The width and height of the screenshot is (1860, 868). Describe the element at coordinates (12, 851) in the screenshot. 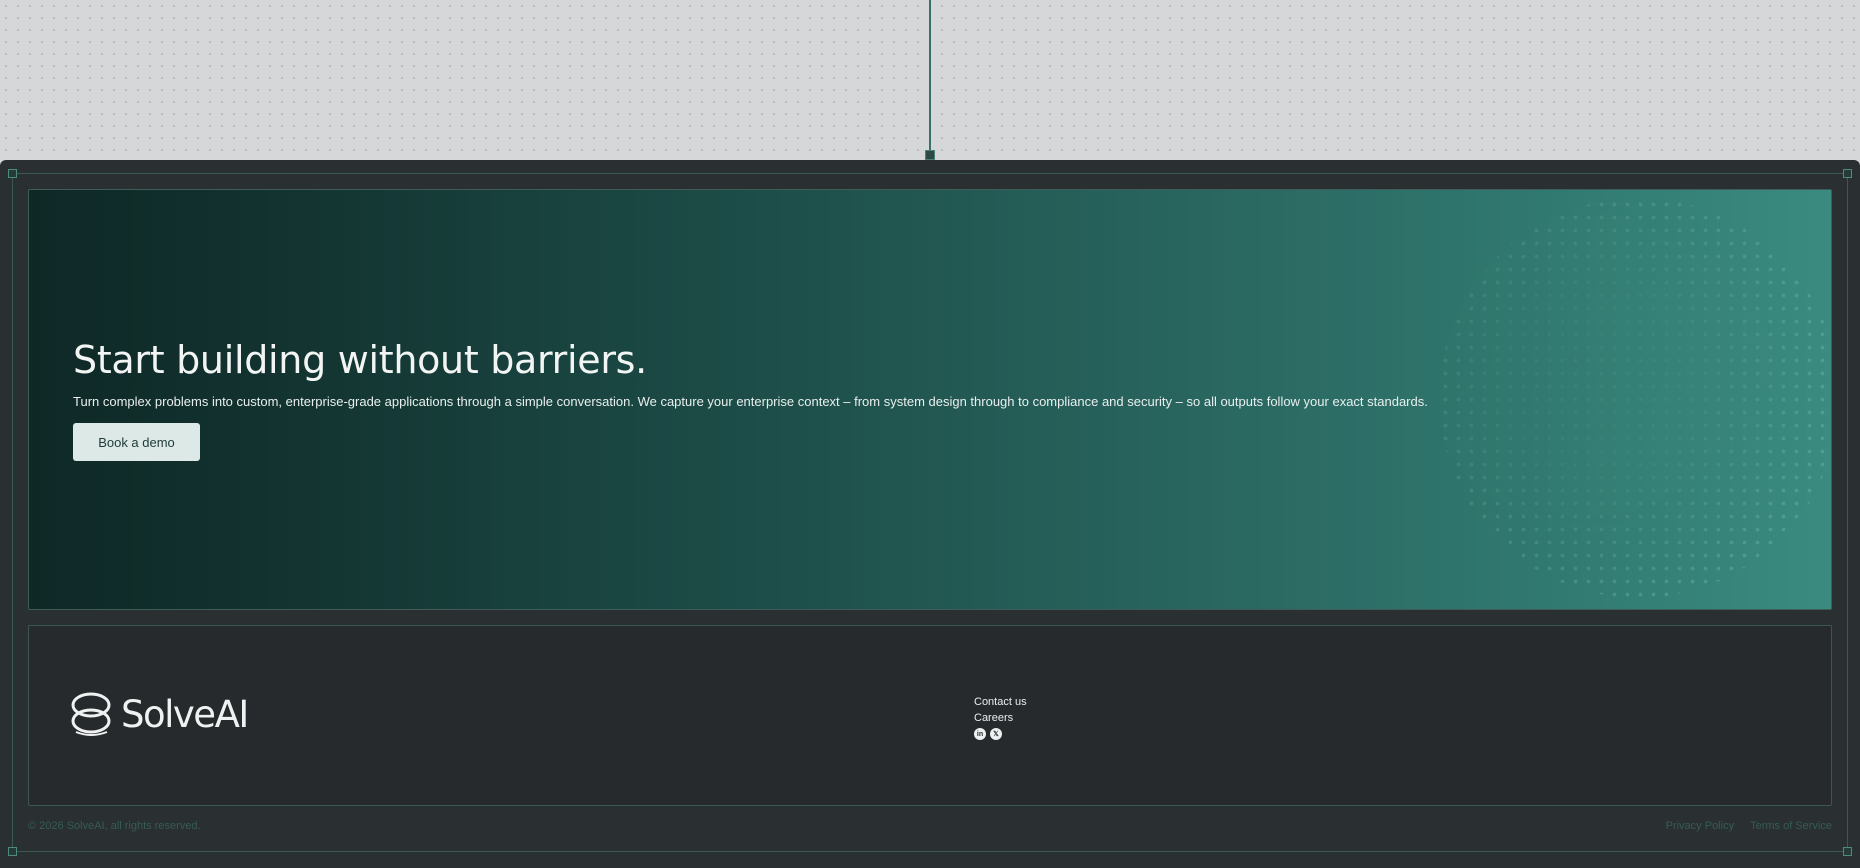

I see `corner-handle-bottom-left` at that location.